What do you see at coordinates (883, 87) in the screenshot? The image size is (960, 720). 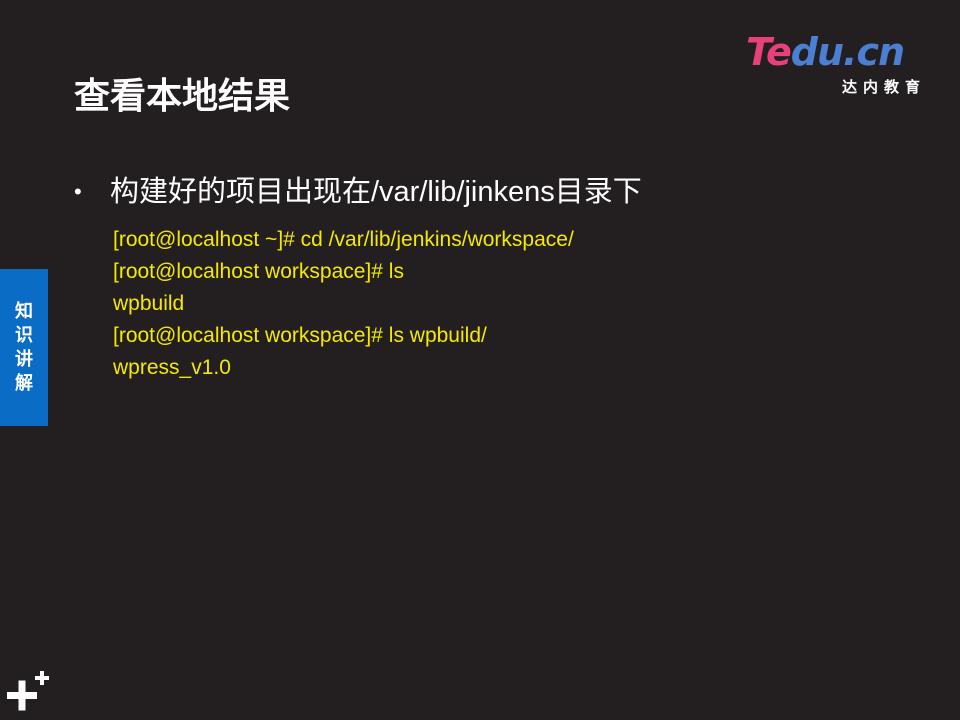 I see `logo-subtitle: 达内教育` at bounding box center [883, 87].